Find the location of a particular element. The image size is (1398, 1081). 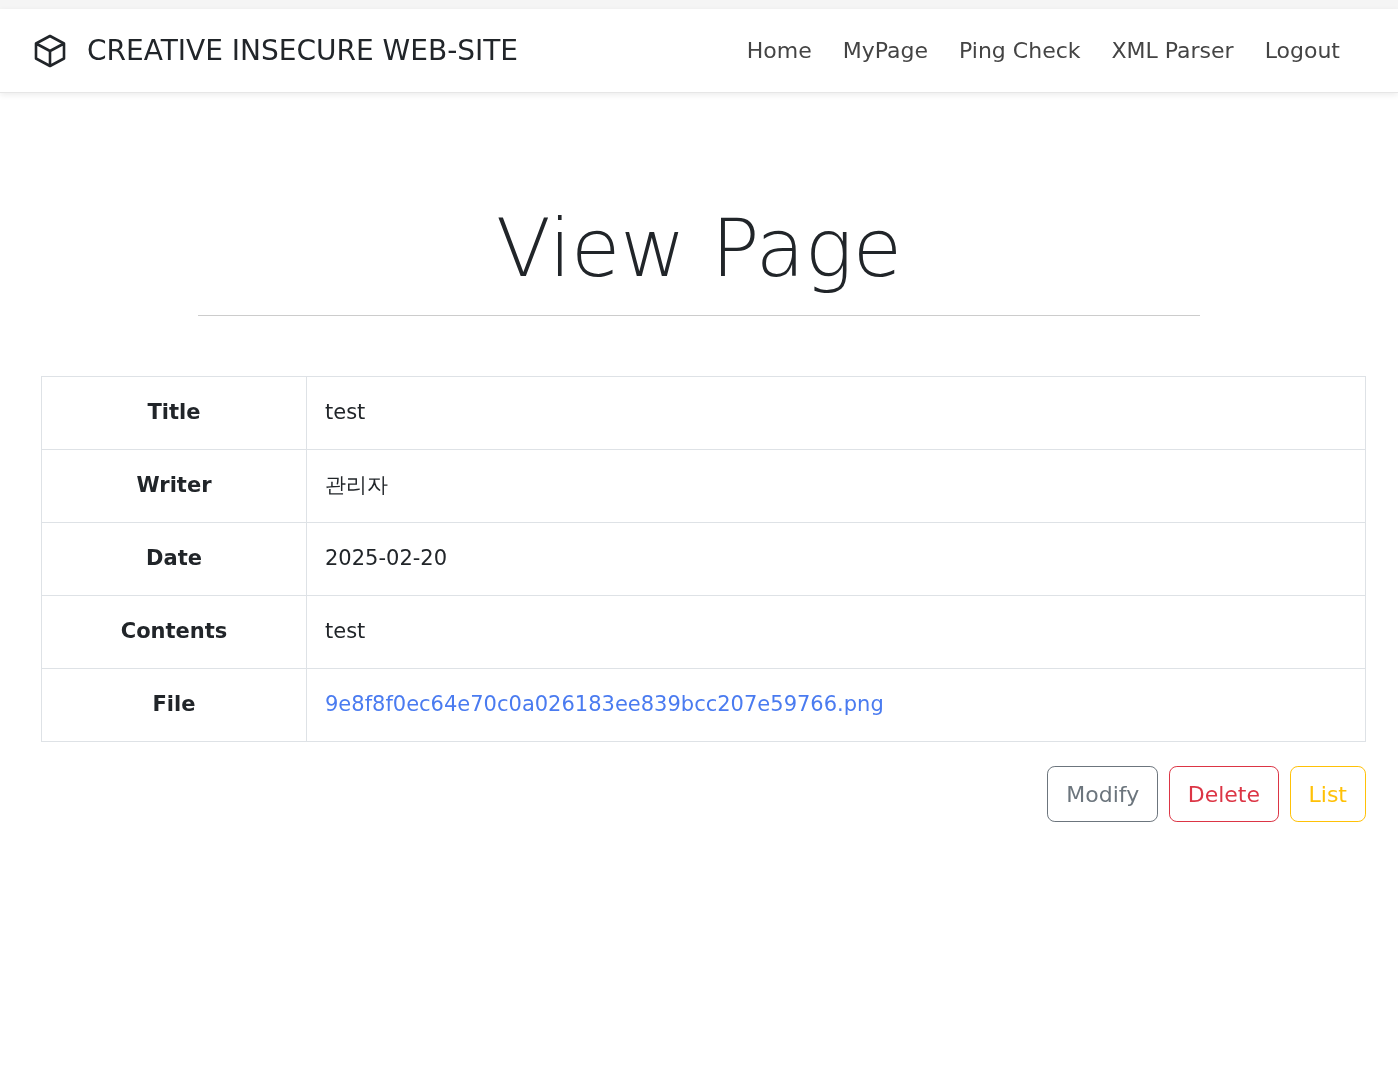

field-value: 관리자 is located at coordinates (836, 486).